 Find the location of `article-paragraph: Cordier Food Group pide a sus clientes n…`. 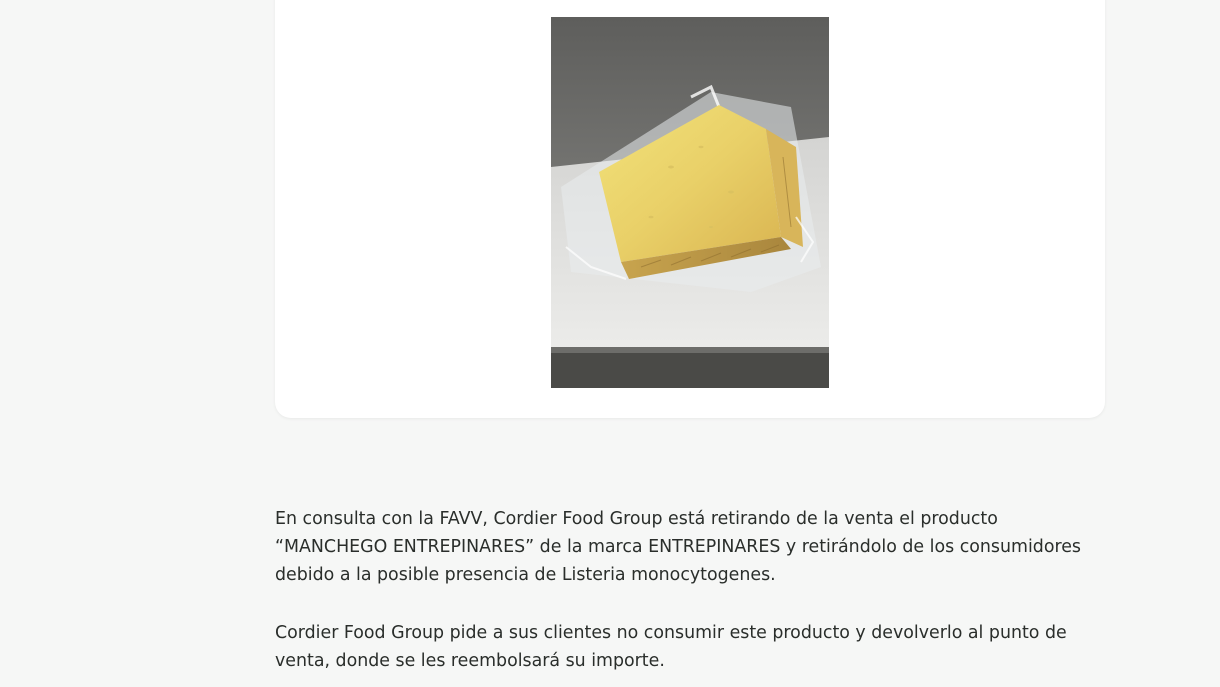

article-paragraph: Cordier Food Group pide a sus clientes n… is located at coordinates (671, 647).